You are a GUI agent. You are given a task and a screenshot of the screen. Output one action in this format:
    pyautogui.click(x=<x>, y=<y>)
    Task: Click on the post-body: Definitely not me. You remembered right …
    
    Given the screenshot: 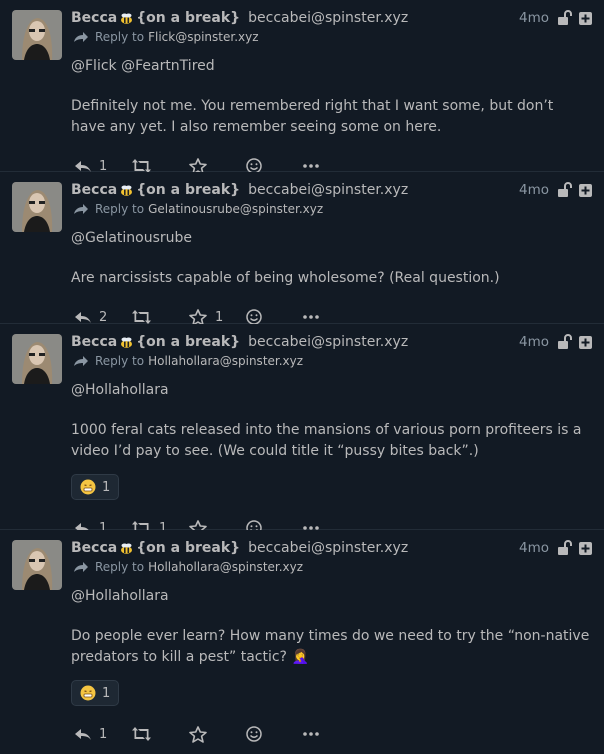 What is the action you would take?
    pyautogui.click(x=312, y=116)
    